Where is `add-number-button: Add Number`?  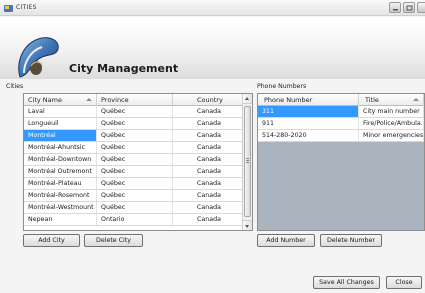 add-number-button: Add Number is located at coordinates (286, 240).